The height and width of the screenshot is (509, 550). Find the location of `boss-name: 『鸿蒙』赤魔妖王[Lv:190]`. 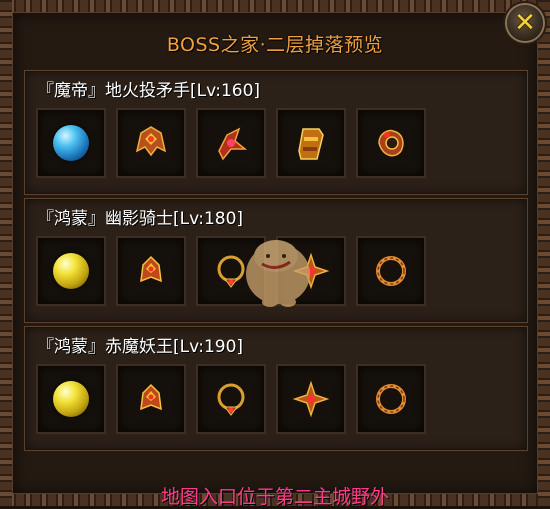

boss-name: 『鸿蒙』赤魔妖王[Lv:190] is located at coordinates (140, 347).